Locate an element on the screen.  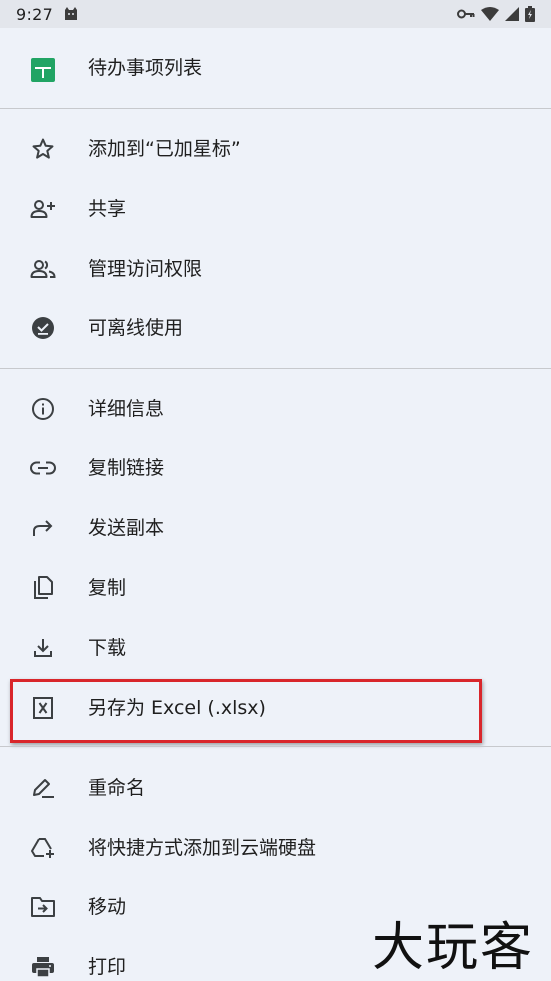
cat-icon is located at coordinates (71, 14).